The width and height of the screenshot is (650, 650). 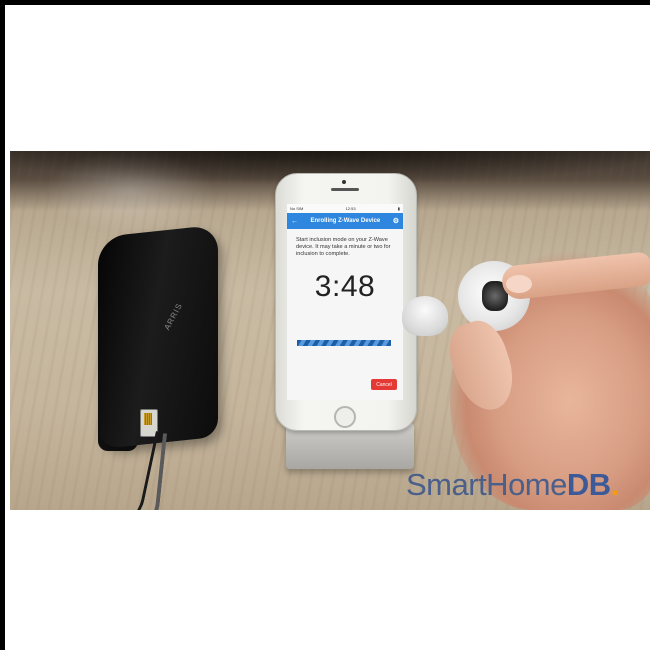 What do you see at coordinates (2, 325) in the screenshot?
I see `frame-left-border` at bounding box center [2, 325].